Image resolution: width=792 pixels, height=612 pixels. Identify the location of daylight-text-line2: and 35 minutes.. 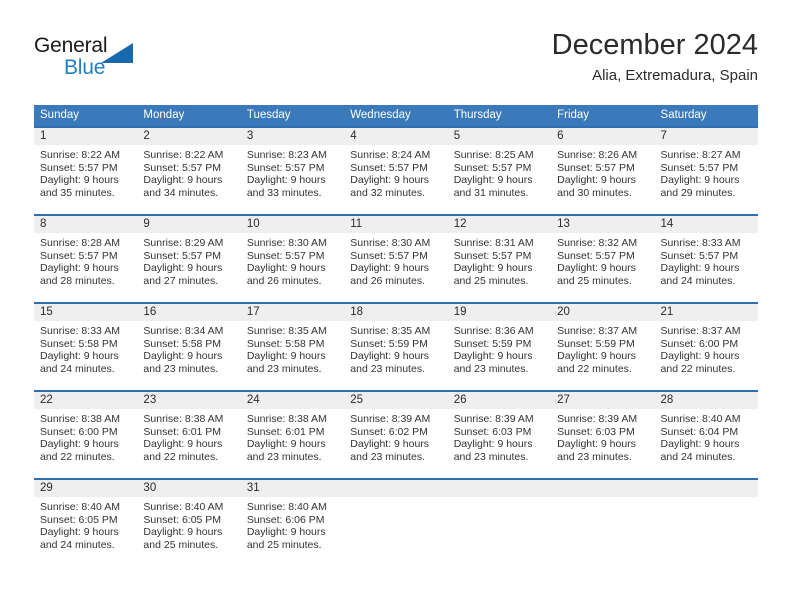
(77, 192).